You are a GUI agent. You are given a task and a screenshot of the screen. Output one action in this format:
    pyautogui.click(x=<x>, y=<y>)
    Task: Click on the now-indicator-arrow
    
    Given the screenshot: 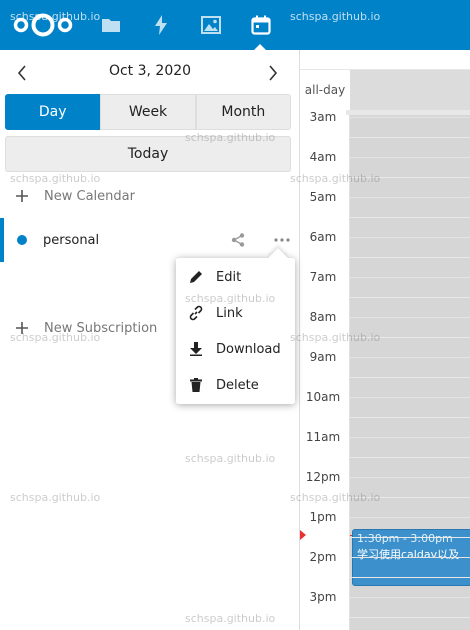 What is the action you would take?
    pyautogui.click(x=303, y=535)
    